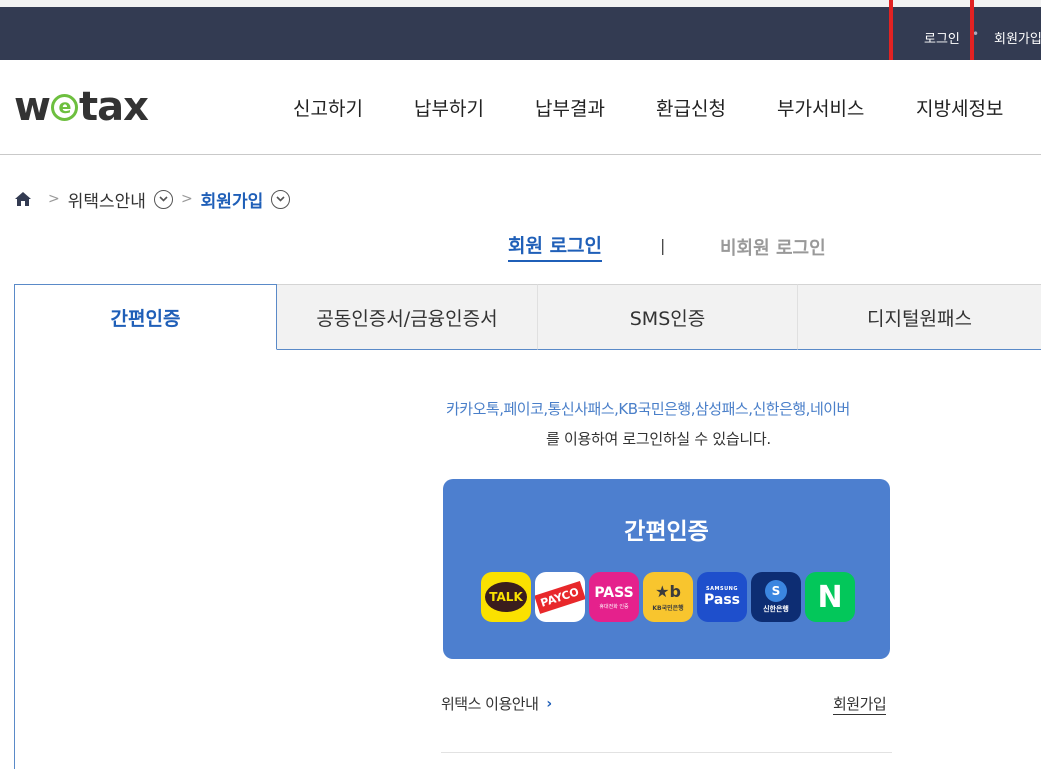 This screenshot has height=769, width=1041. I want to click on wetax-logo: w e tax, so click(81, 107).